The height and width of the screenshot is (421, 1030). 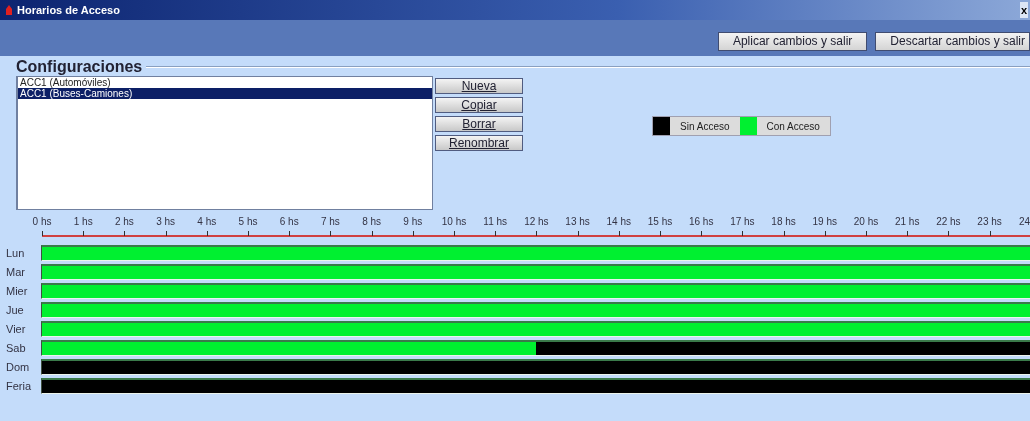 What do you see at coordinates (330, 221) in the screenshot?
I see `hour-label: 7 hs` at bounding box center [330, 221].